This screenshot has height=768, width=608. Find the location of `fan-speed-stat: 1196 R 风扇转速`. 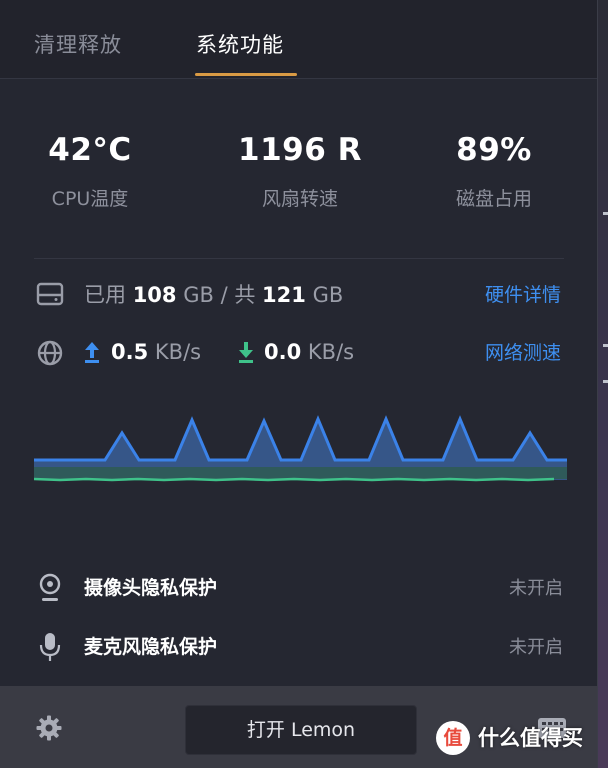

fan-speed-stat: 1196 R 风扇转速 is located at coordinates (300, 171).